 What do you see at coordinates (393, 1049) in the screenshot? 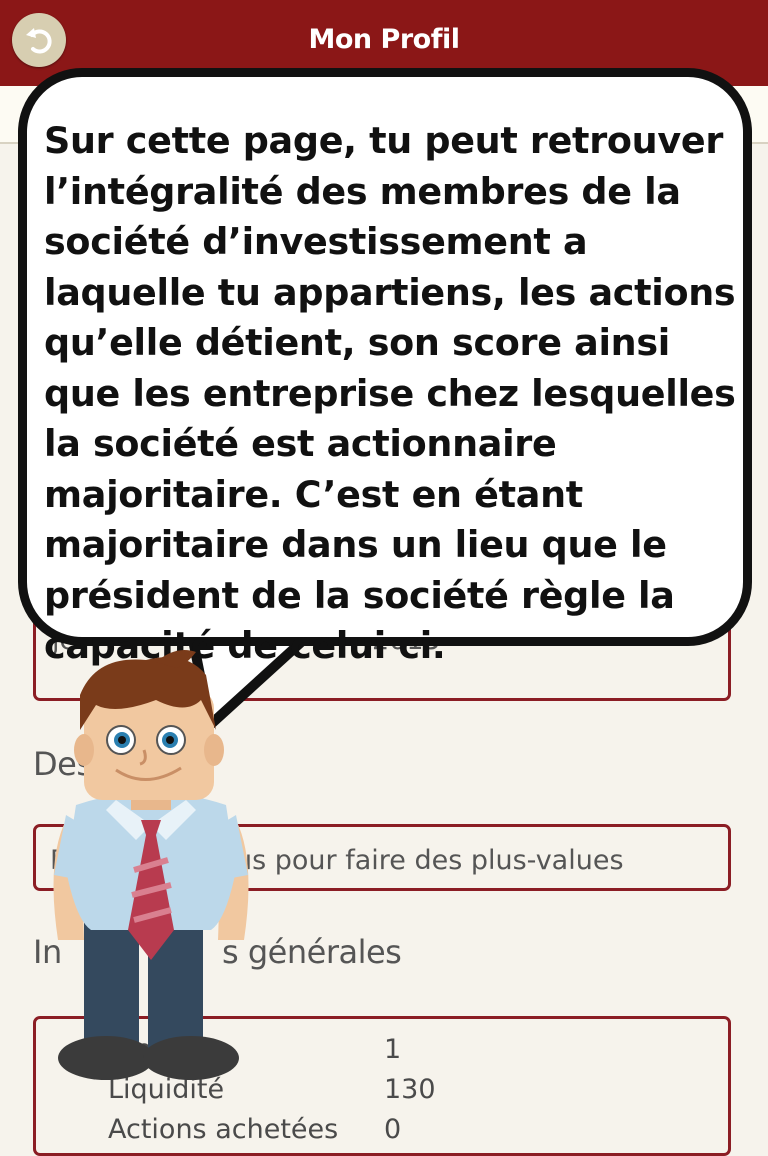
I see `general-row-value: 1` at bounding box center [393, 1049].